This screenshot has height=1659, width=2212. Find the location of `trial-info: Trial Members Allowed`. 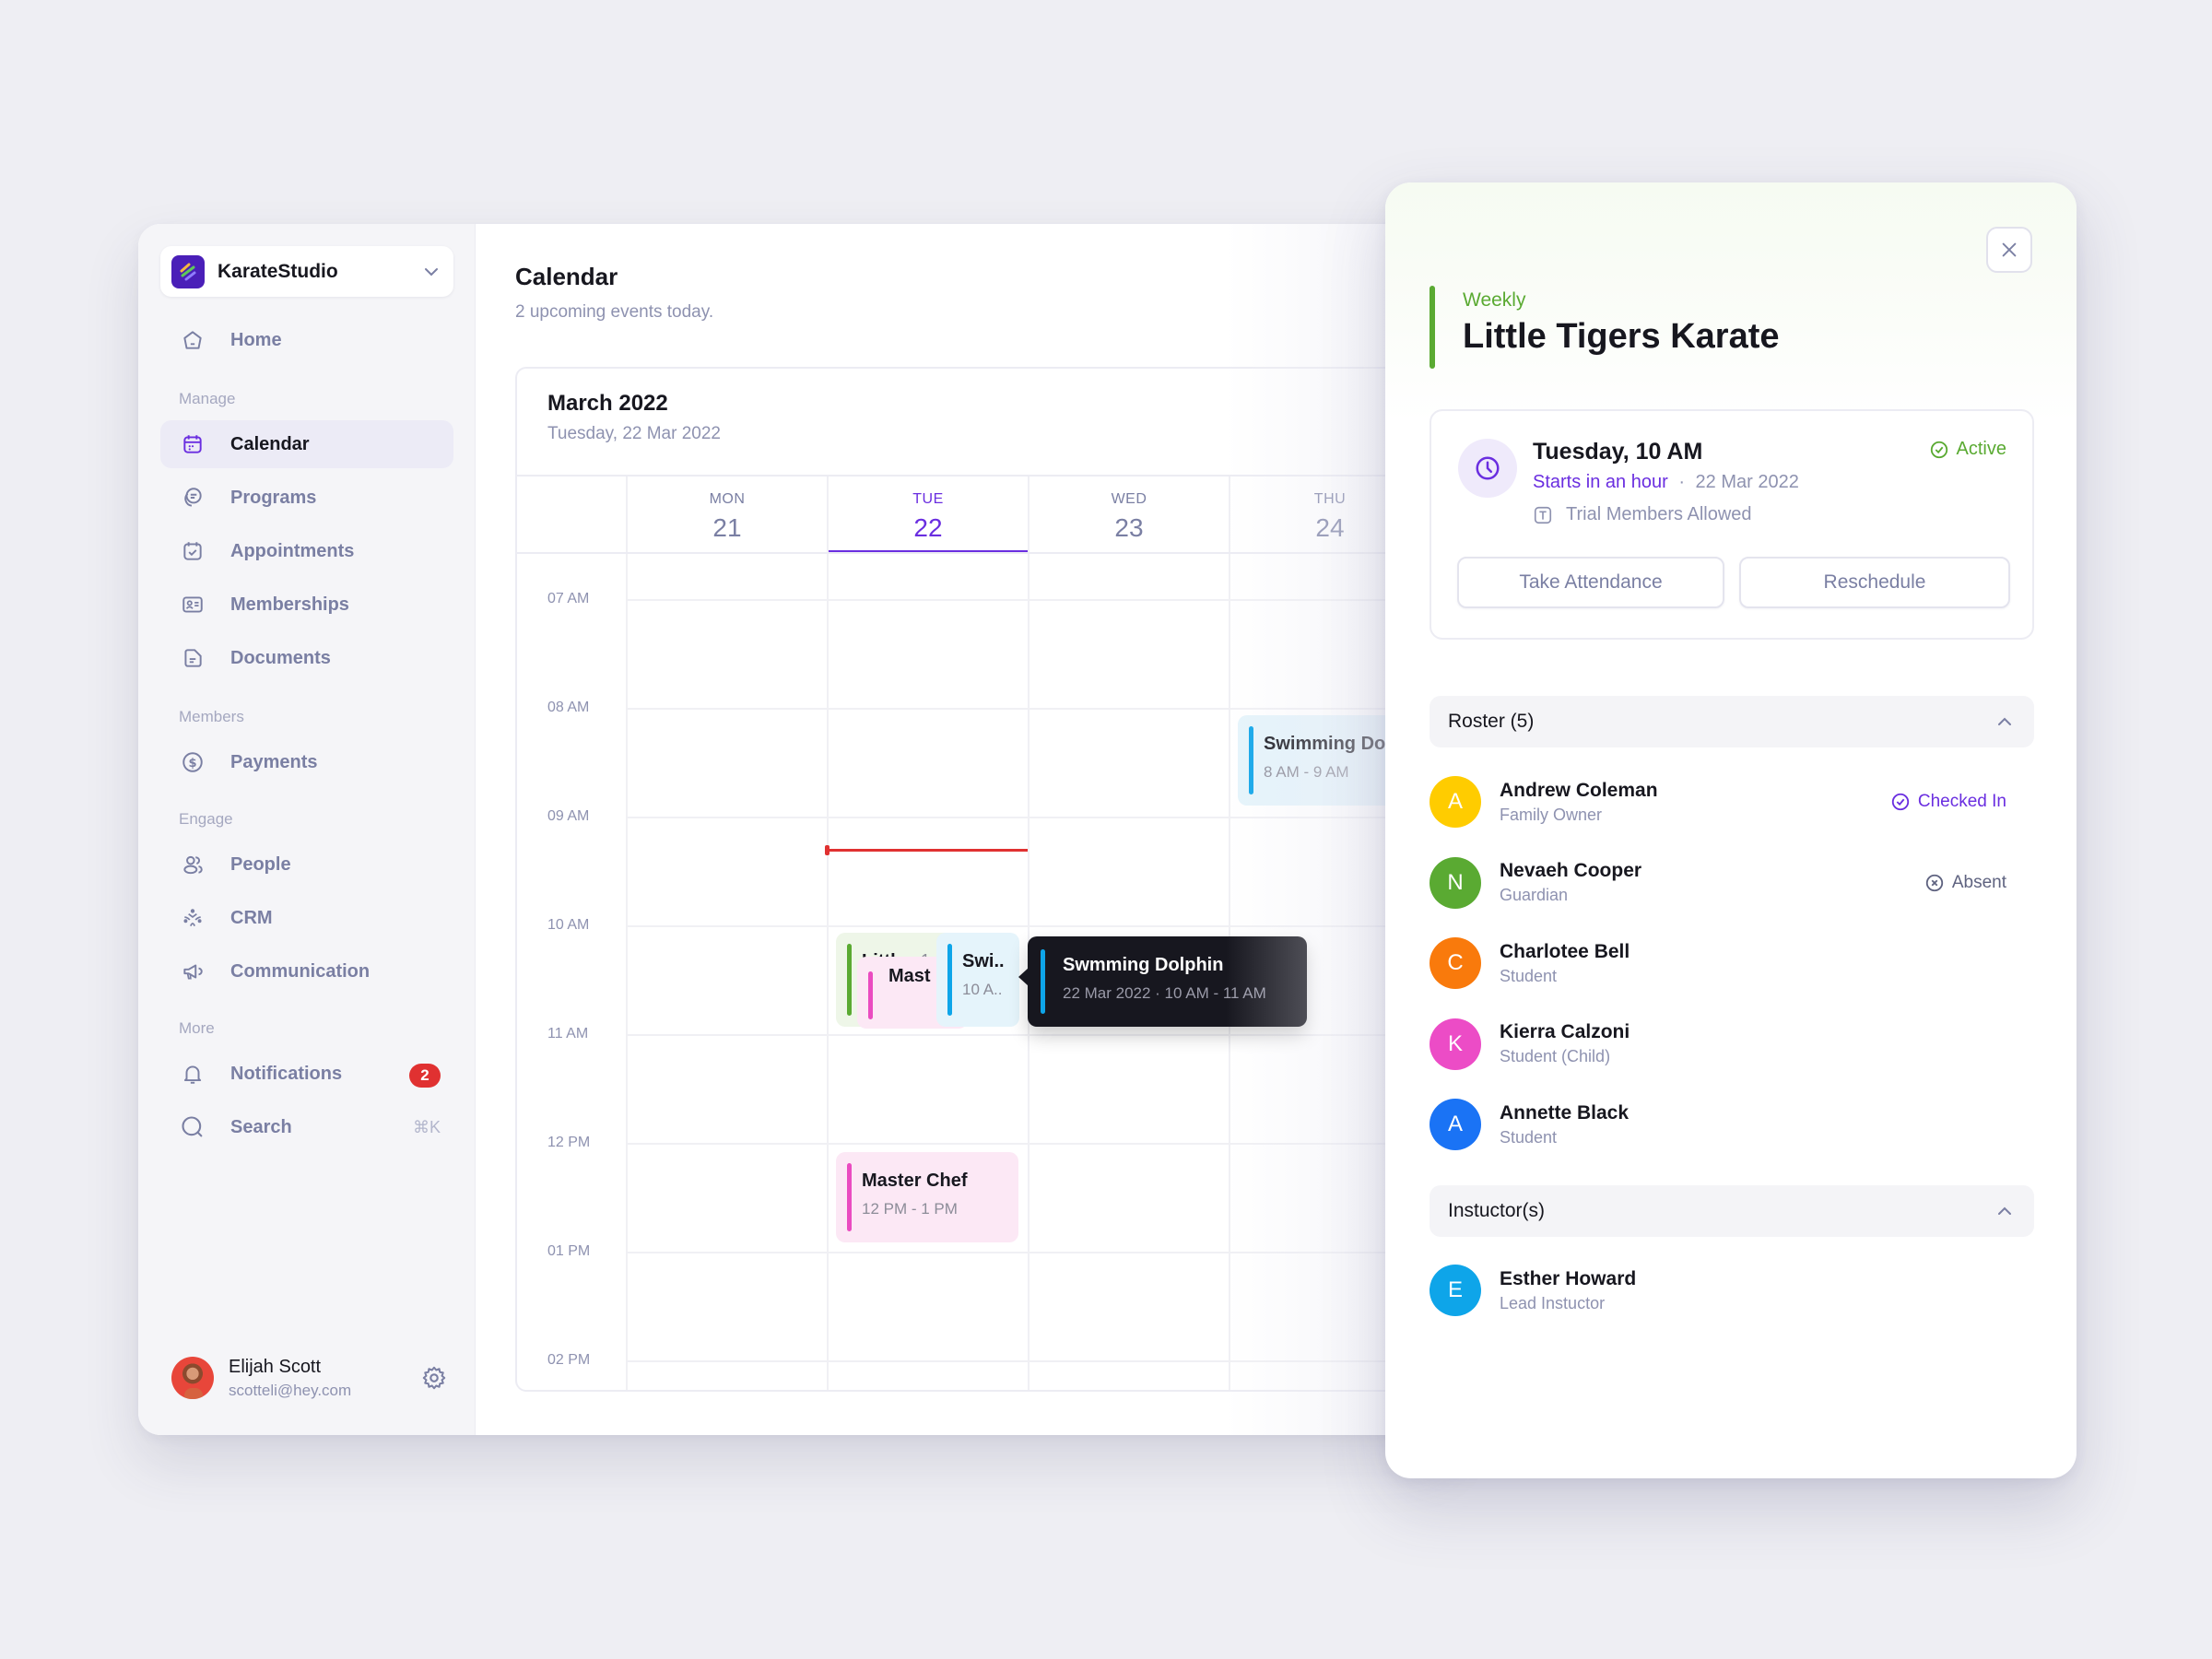

trial-info: Trial Members Allowed is located at coordinates (1642, 514).